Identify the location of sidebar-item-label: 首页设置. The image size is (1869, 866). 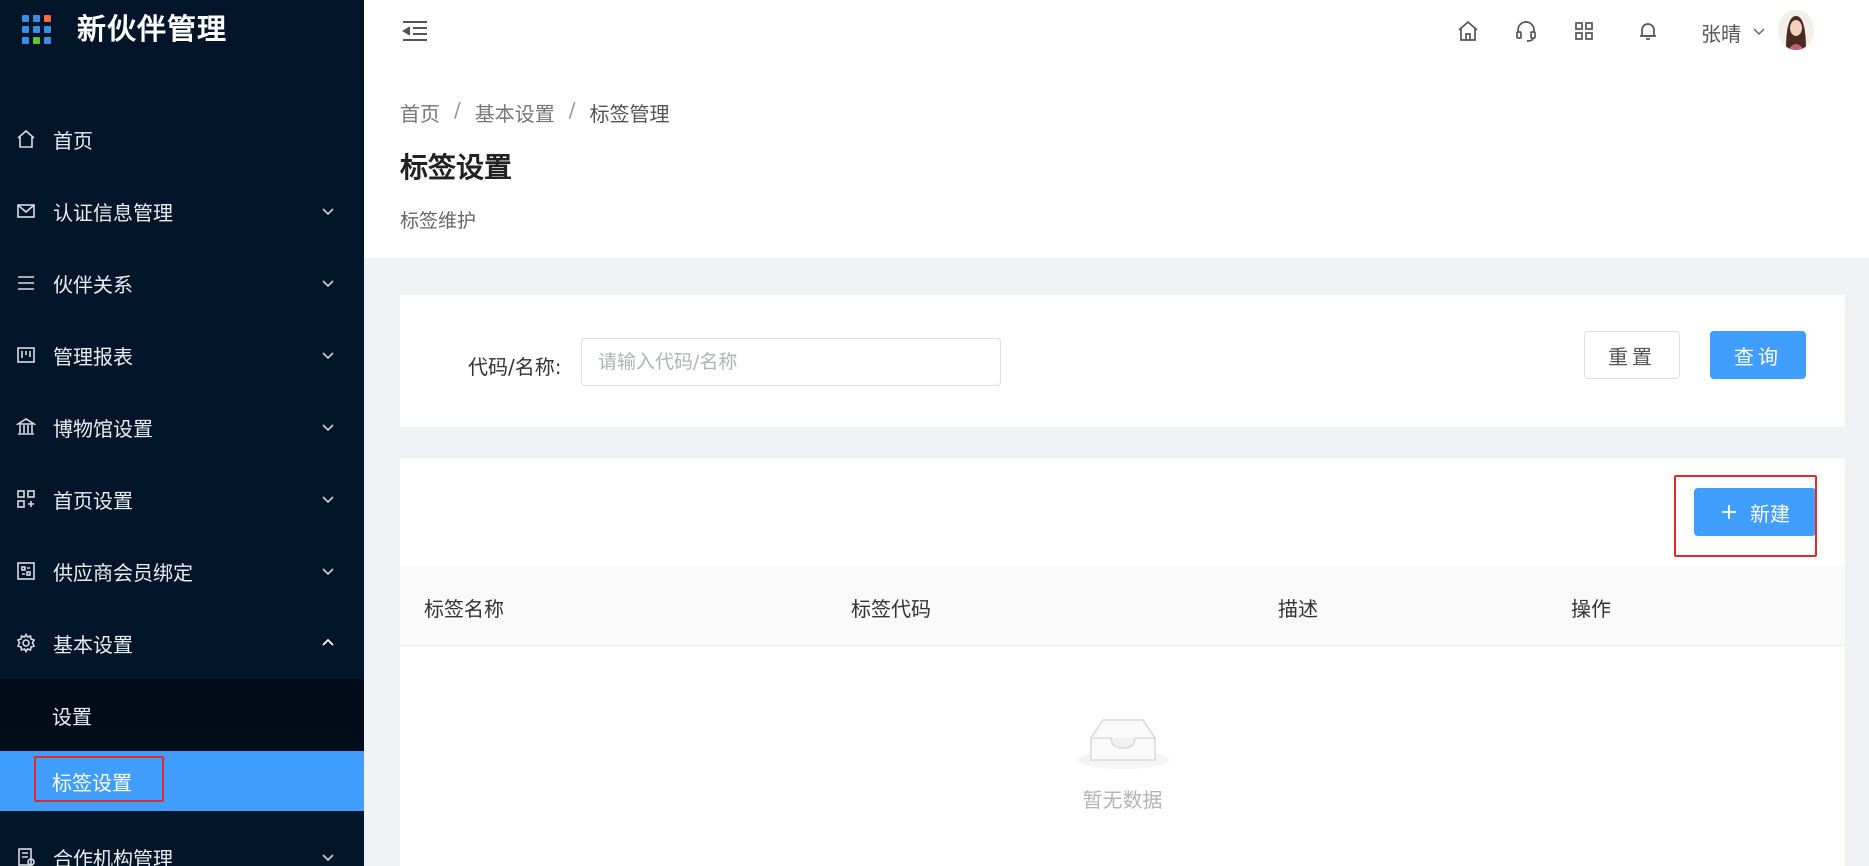
(93, 500).